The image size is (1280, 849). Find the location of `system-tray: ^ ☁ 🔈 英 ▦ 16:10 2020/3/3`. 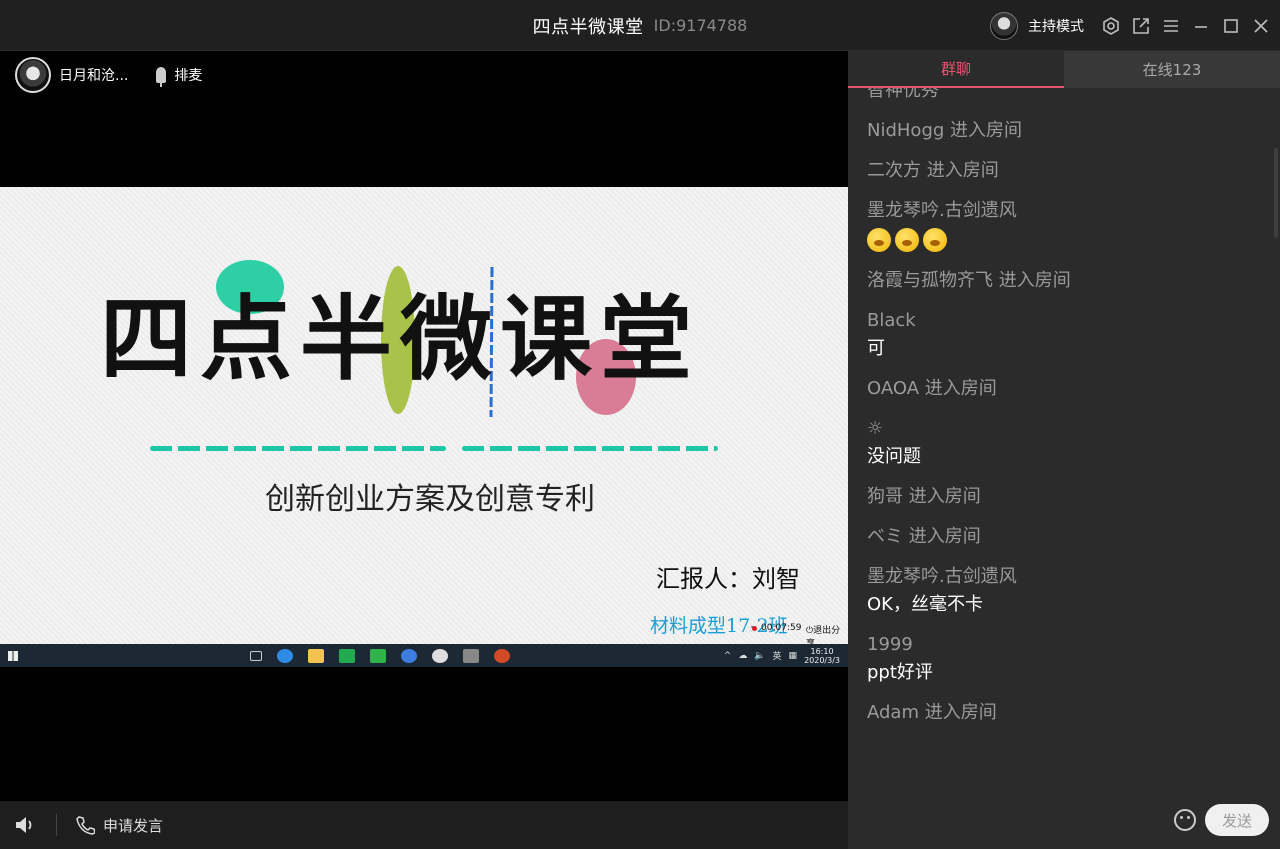

system-tray: ^ ☁ 🔈 英 ▦ 16:10 2020/3/3 is located at coordinates (782, 655).